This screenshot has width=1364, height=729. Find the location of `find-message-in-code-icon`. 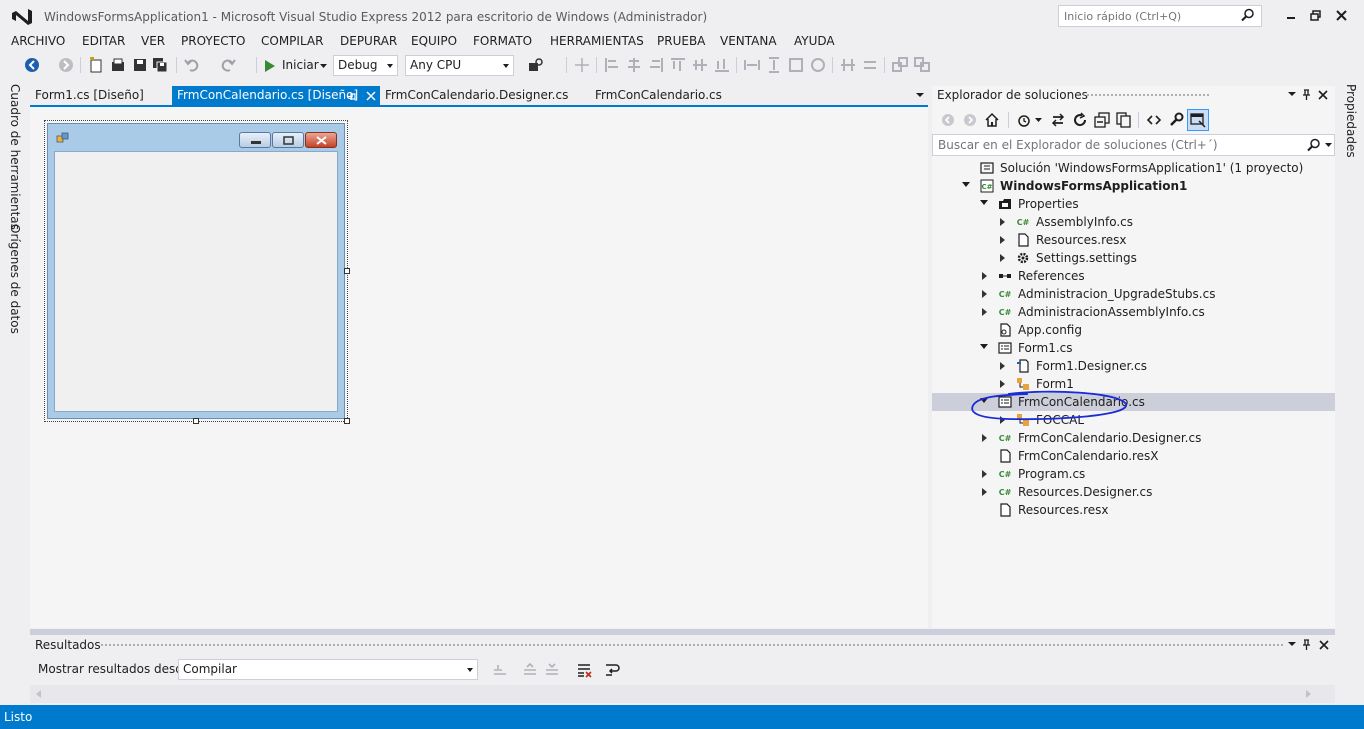

find-message-in-code-icon is located at coordinates (500, 670).